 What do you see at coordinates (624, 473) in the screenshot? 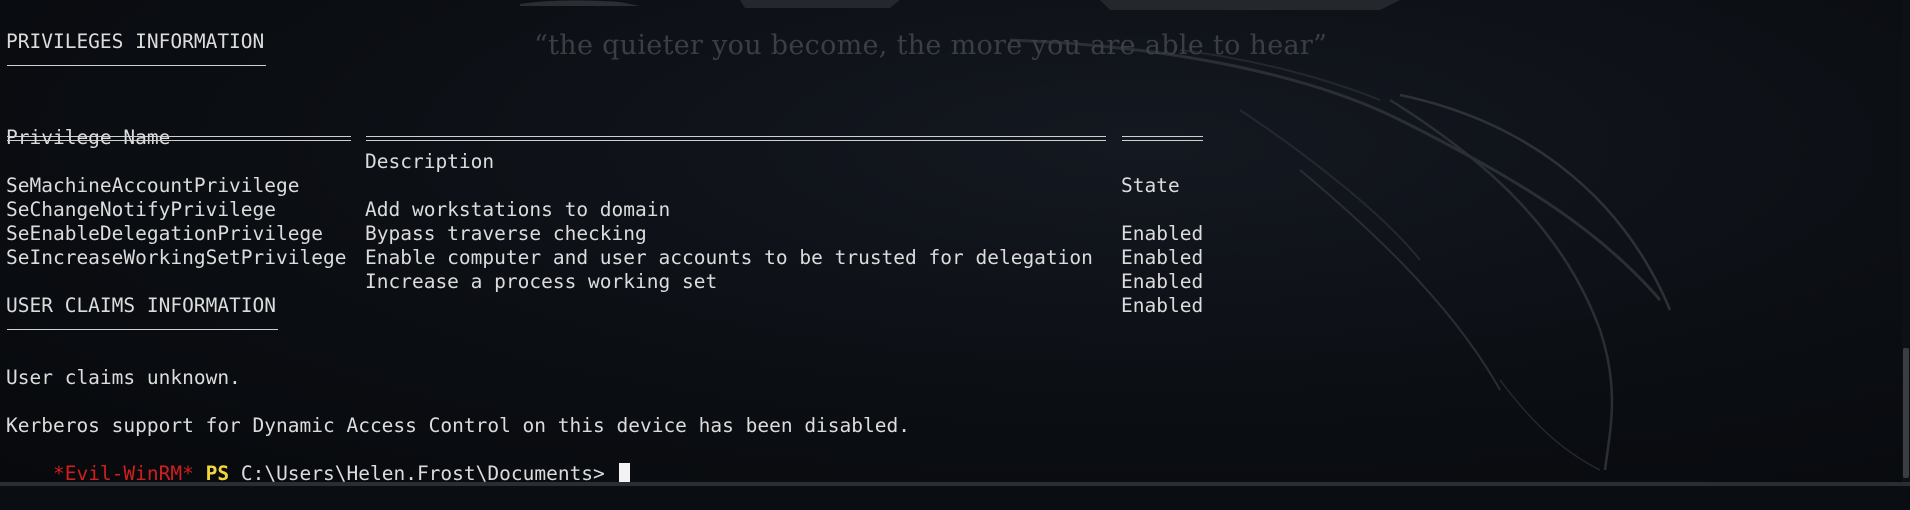
I see `text-cursor` at bounding box center [624, 473].